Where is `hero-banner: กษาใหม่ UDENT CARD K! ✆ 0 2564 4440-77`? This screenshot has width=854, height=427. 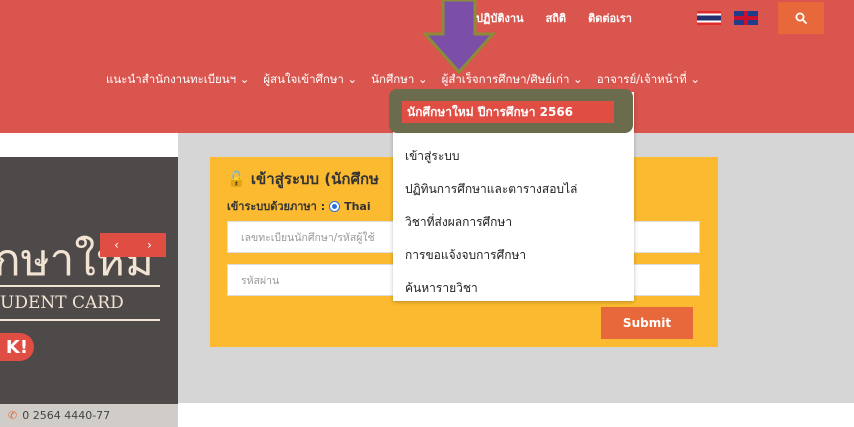 hero-banner: กษาใหม่ UDENT CARD K! ✆ 0 2564 4440-77 is located at coordinates (89, 292).